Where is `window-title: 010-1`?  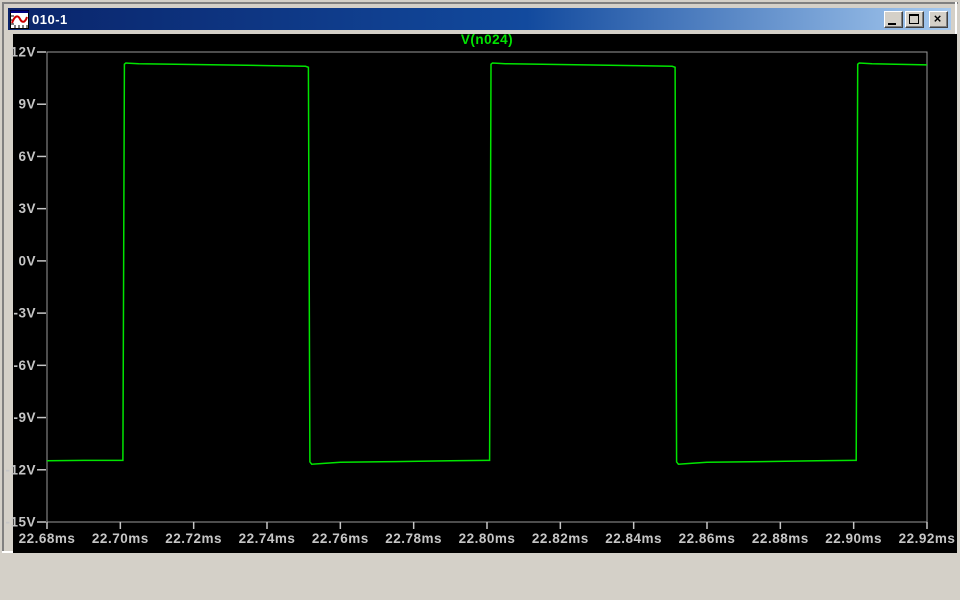 window-title: 010-1 is located at coordinates (50, 19).